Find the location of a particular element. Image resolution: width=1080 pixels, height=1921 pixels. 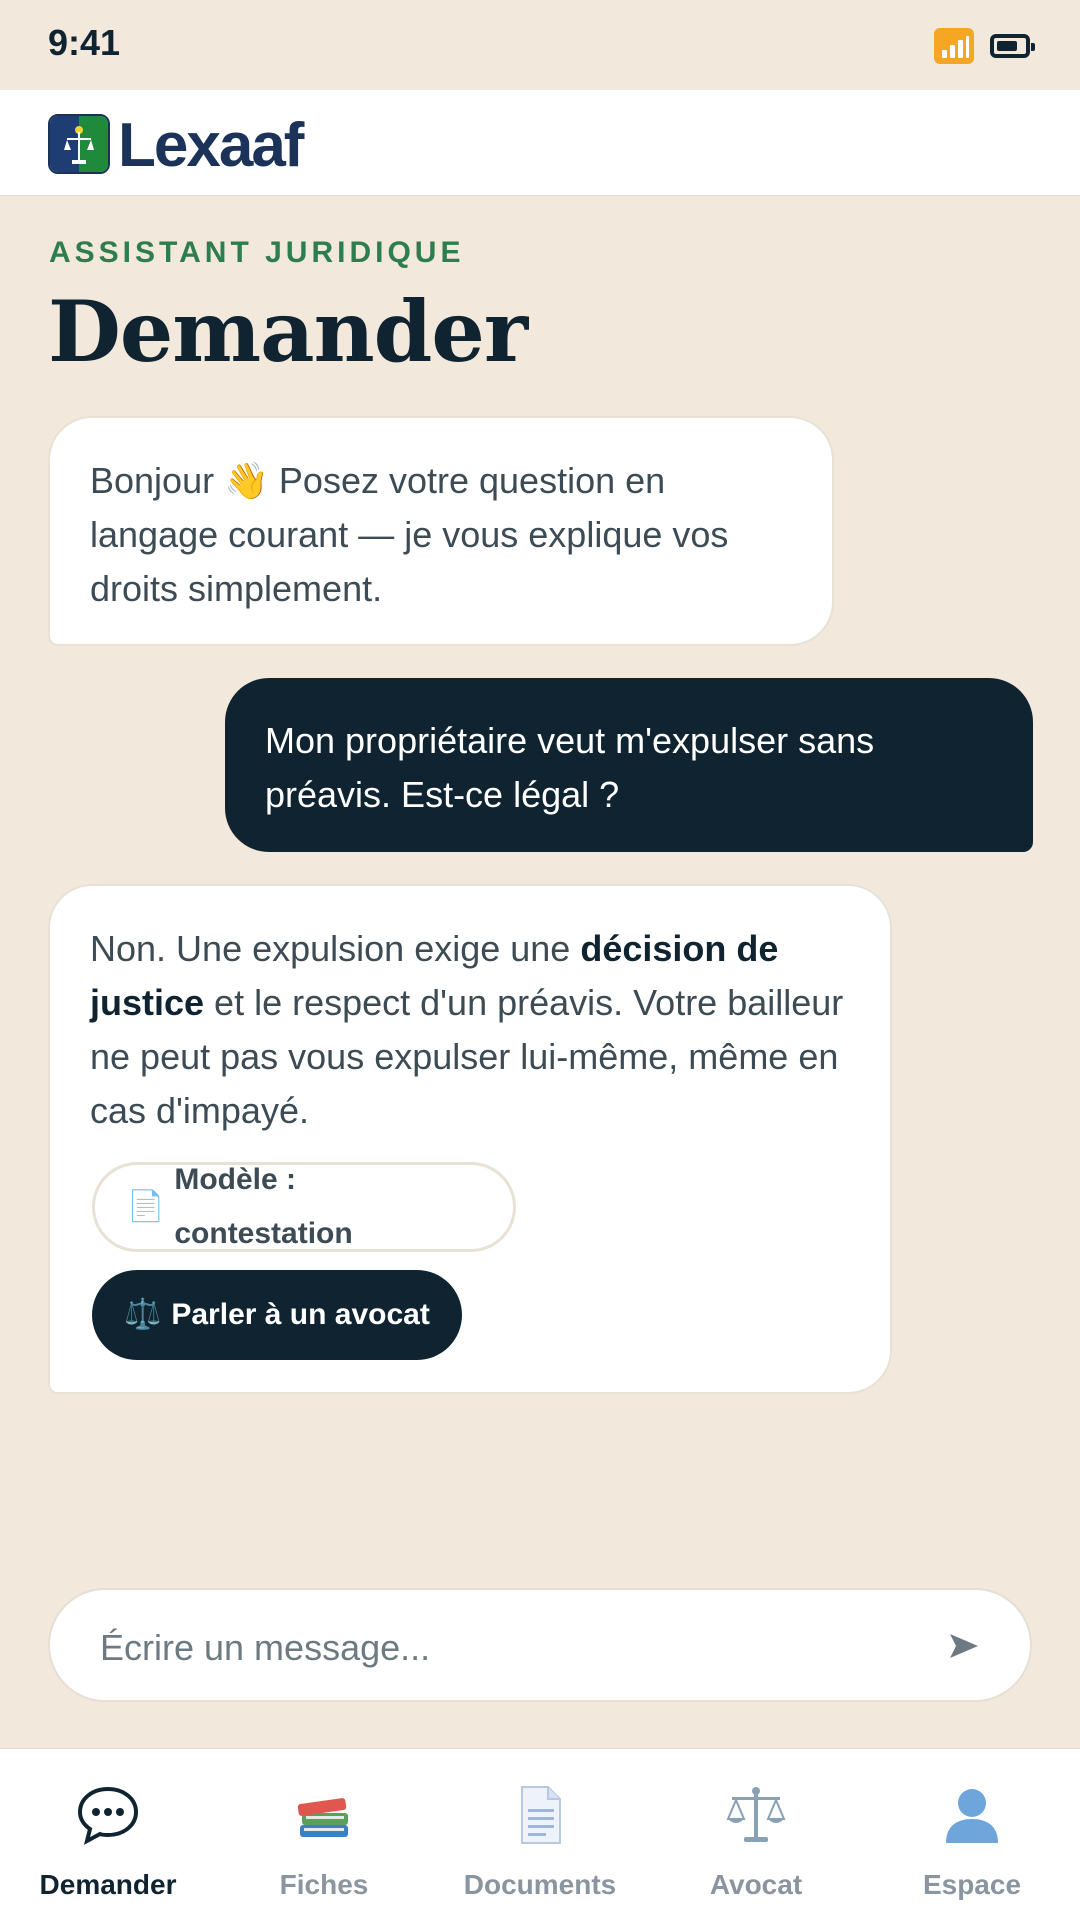

nav-item-avocat: Avocat is located at coordinates (756, 1835).